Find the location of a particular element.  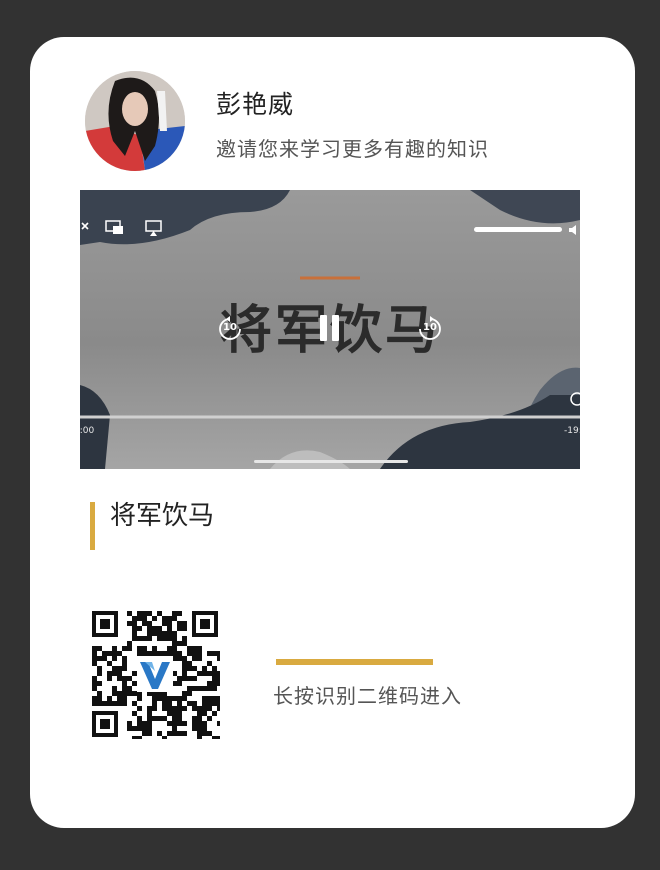

lesson-title: 将军饮马 is located at coordinates (162, 516).